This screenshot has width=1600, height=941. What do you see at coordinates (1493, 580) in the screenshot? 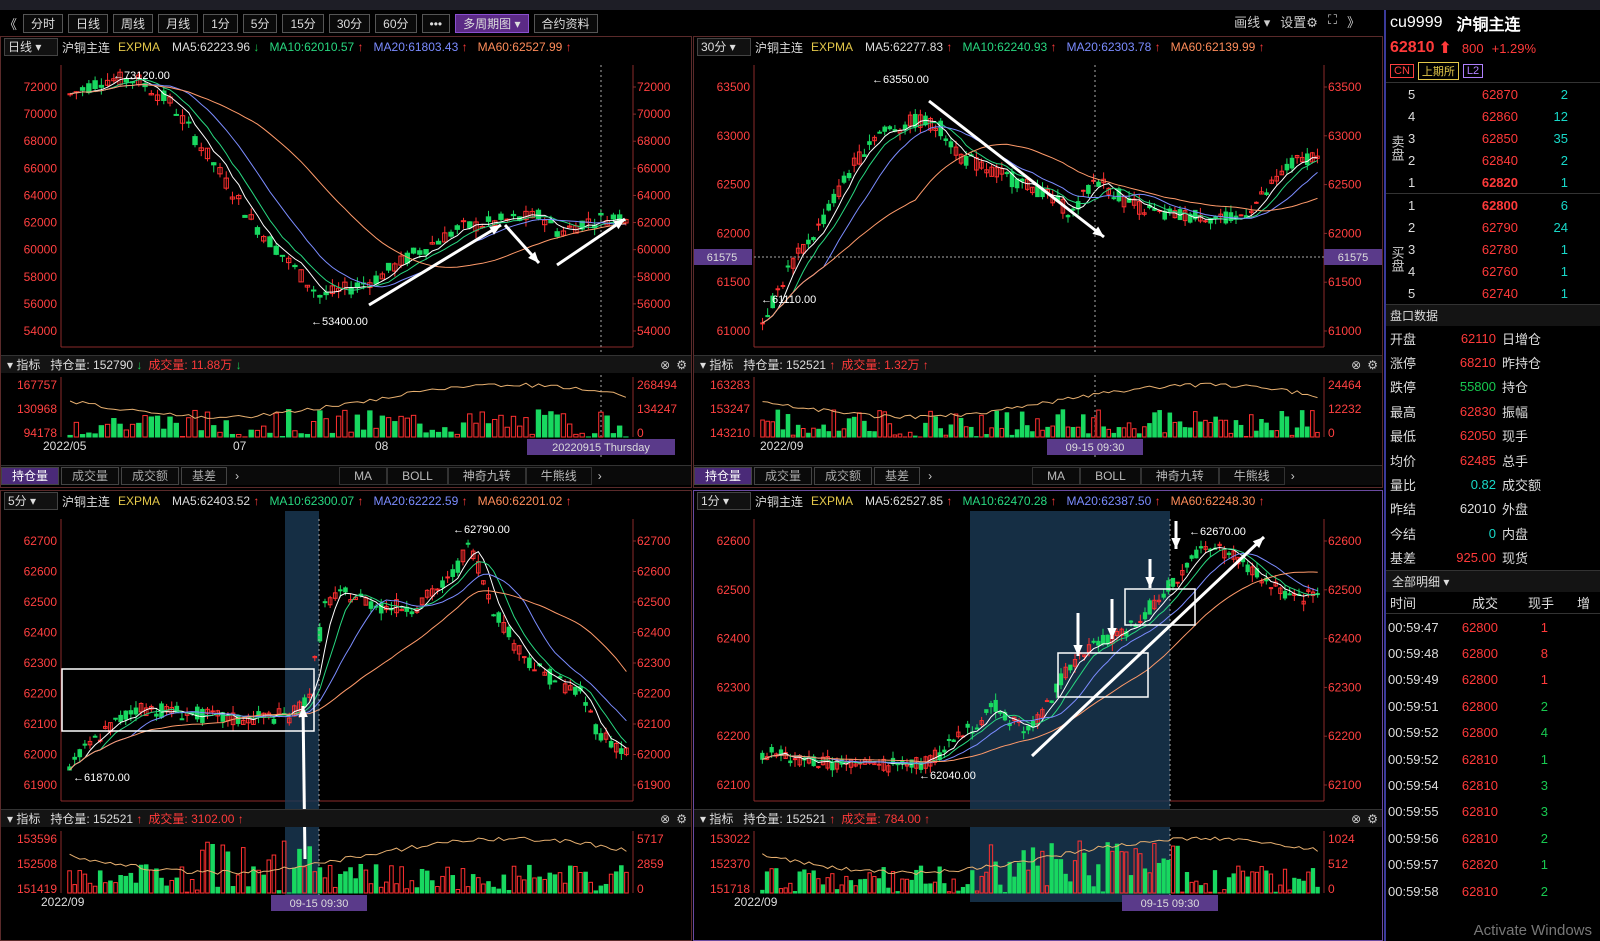
I see `trade-detail-dropdown: 全部明细 ▾` at bounding box center [1493, 580].